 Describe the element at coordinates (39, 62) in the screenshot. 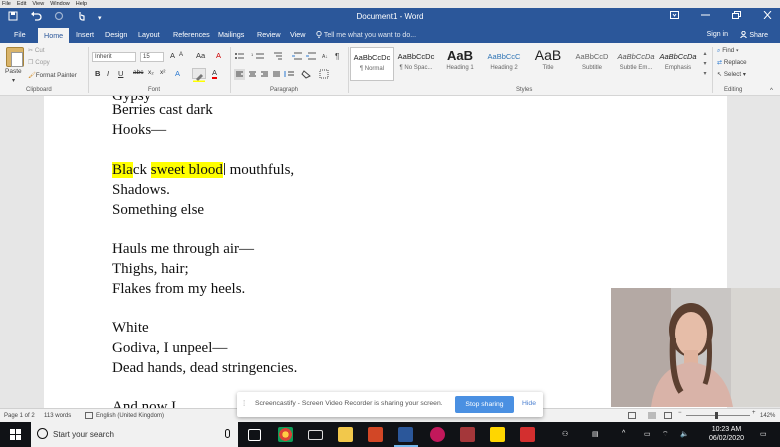

I see `copy-button: ❐ Copy` at that location.